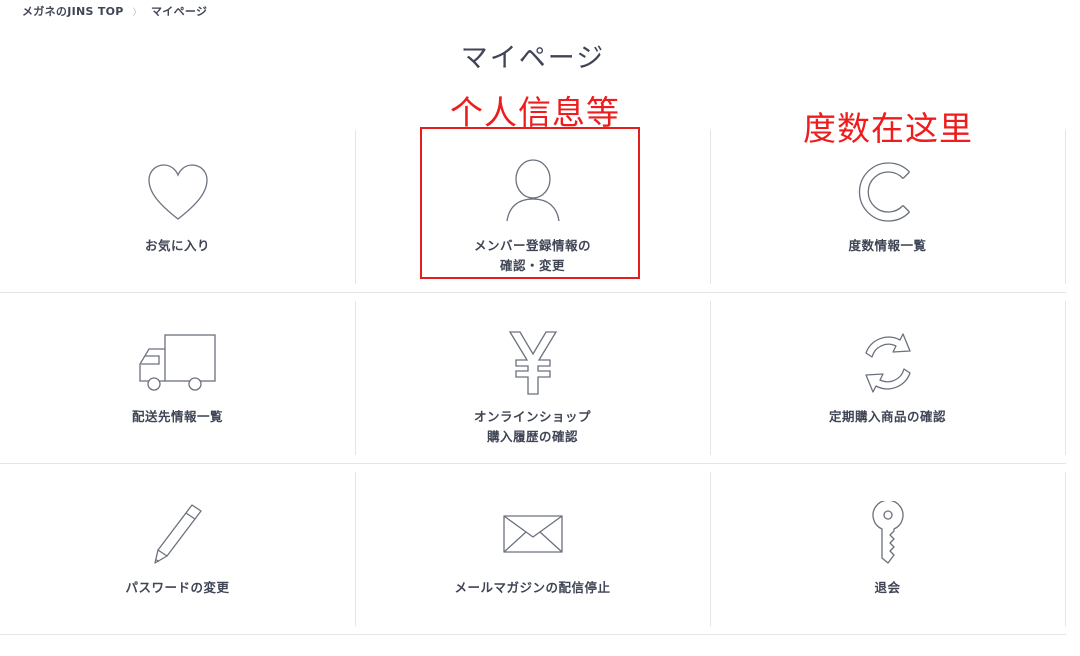 The width and height of the screenshot is (1080, 656). I want to click on menu-item-label: オンラインショップ 購入履歴の確認, so click(532, 427).